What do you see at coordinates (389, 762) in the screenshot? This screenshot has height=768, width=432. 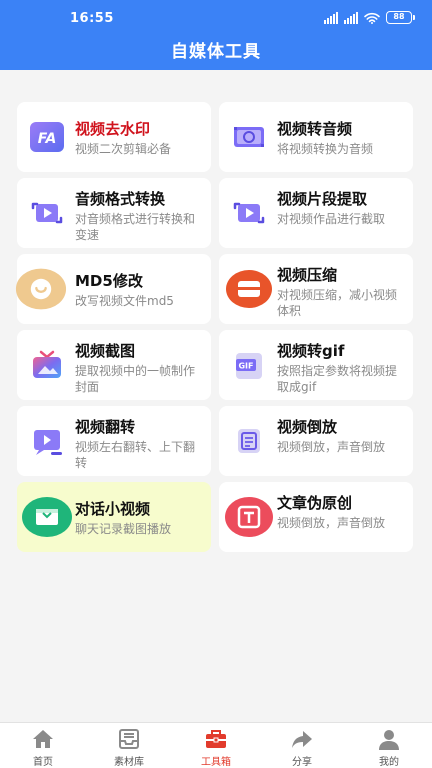 I see `tab-label: 我的` at bounding box center [389, 762].